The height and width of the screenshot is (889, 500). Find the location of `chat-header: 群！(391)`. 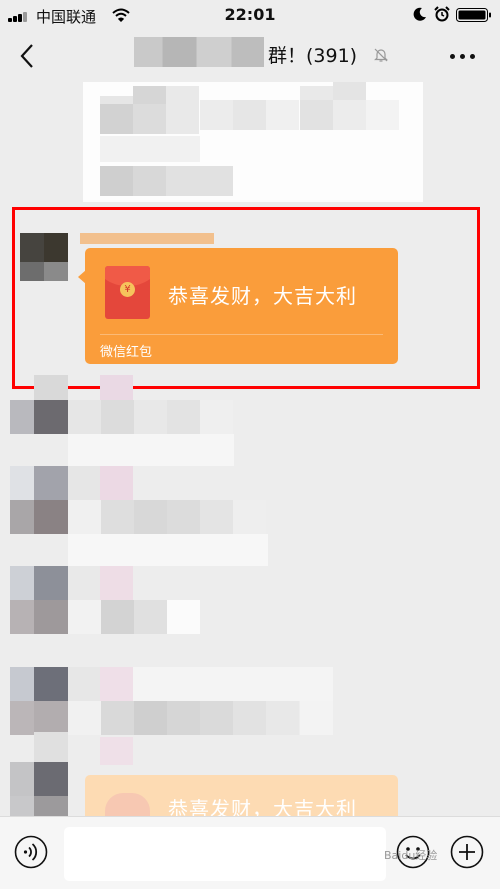

chat-header: 群！(391) is located at coordinates (250, 56).